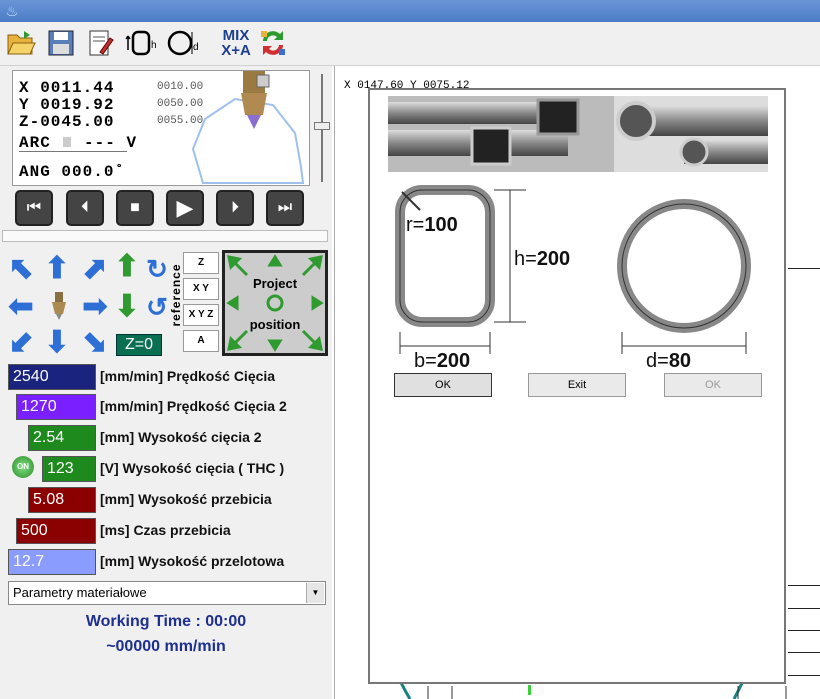 This screenshot has width=820, height=699. I want to click on title-bar: ♨, so click(410, 11).